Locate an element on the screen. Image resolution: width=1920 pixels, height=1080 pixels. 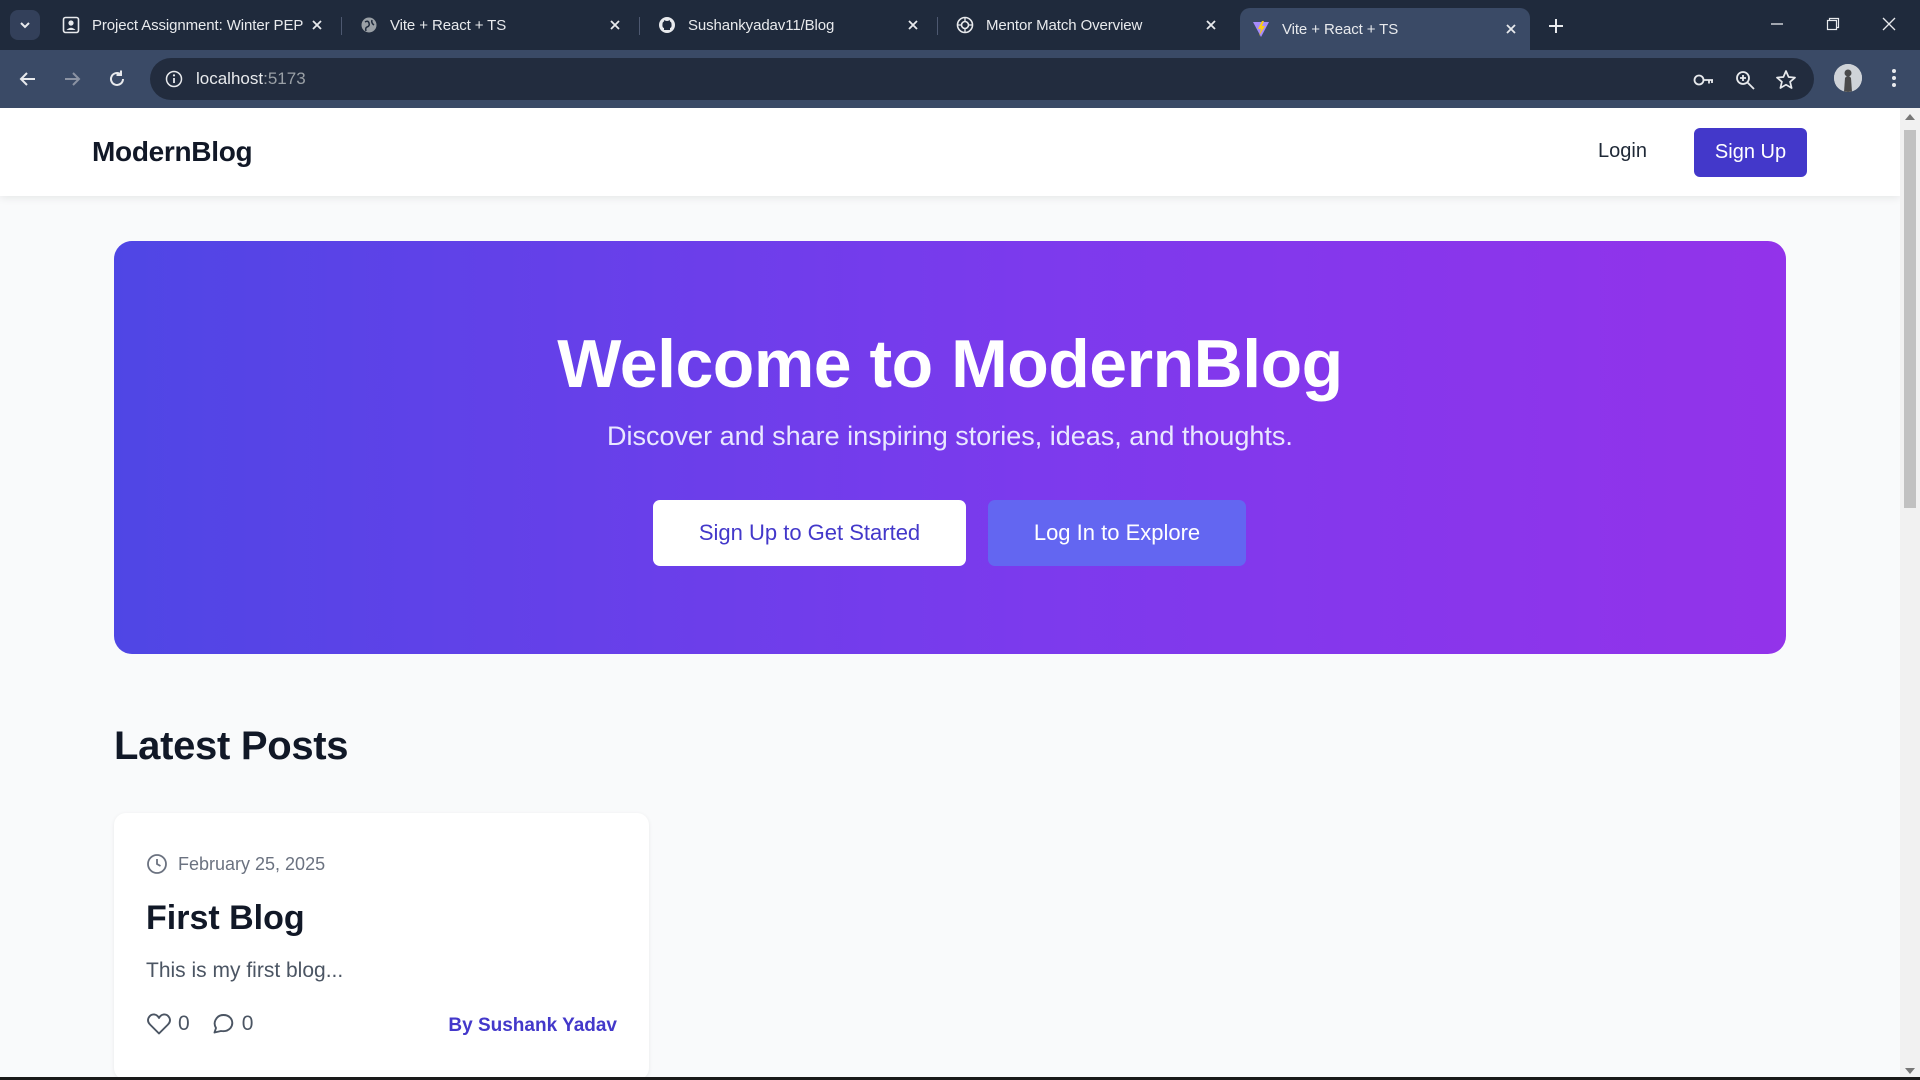
scroll-down-arrow-icon is located at coordinates (1910, 1071).